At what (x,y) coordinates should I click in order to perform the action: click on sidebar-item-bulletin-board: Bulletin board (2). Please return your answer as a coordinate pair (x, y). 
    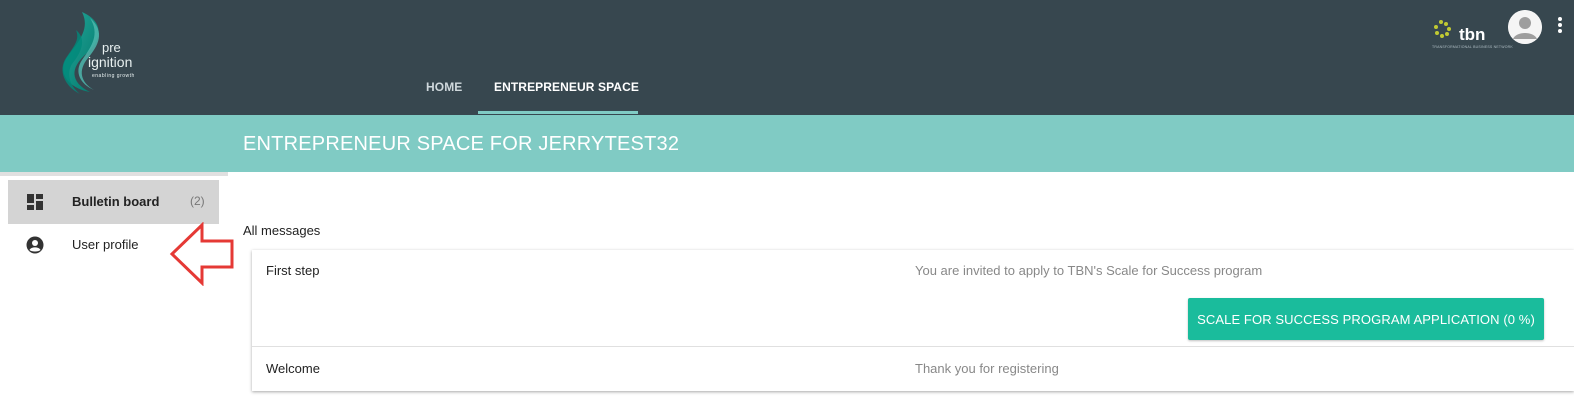
    Looking at the image, I should click on (113, 202).